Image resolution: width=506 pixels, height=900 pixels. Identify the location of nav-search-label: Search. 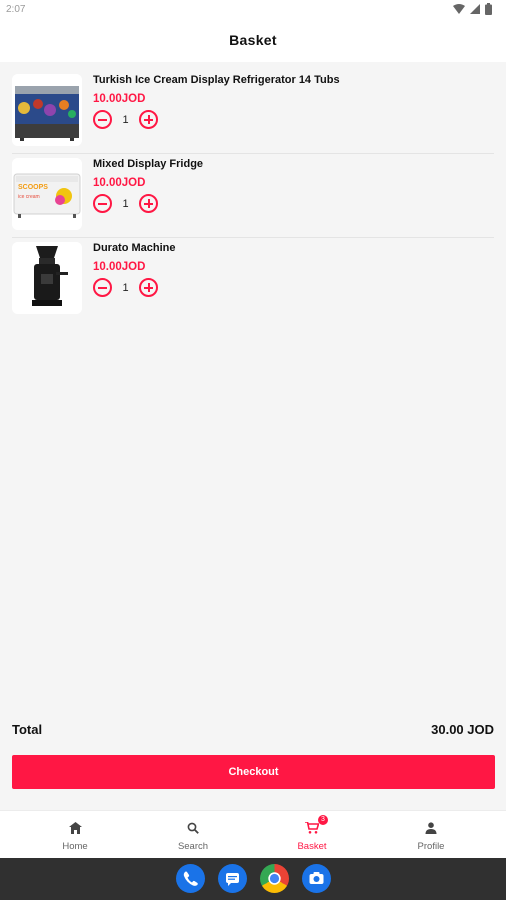
(193, 846).